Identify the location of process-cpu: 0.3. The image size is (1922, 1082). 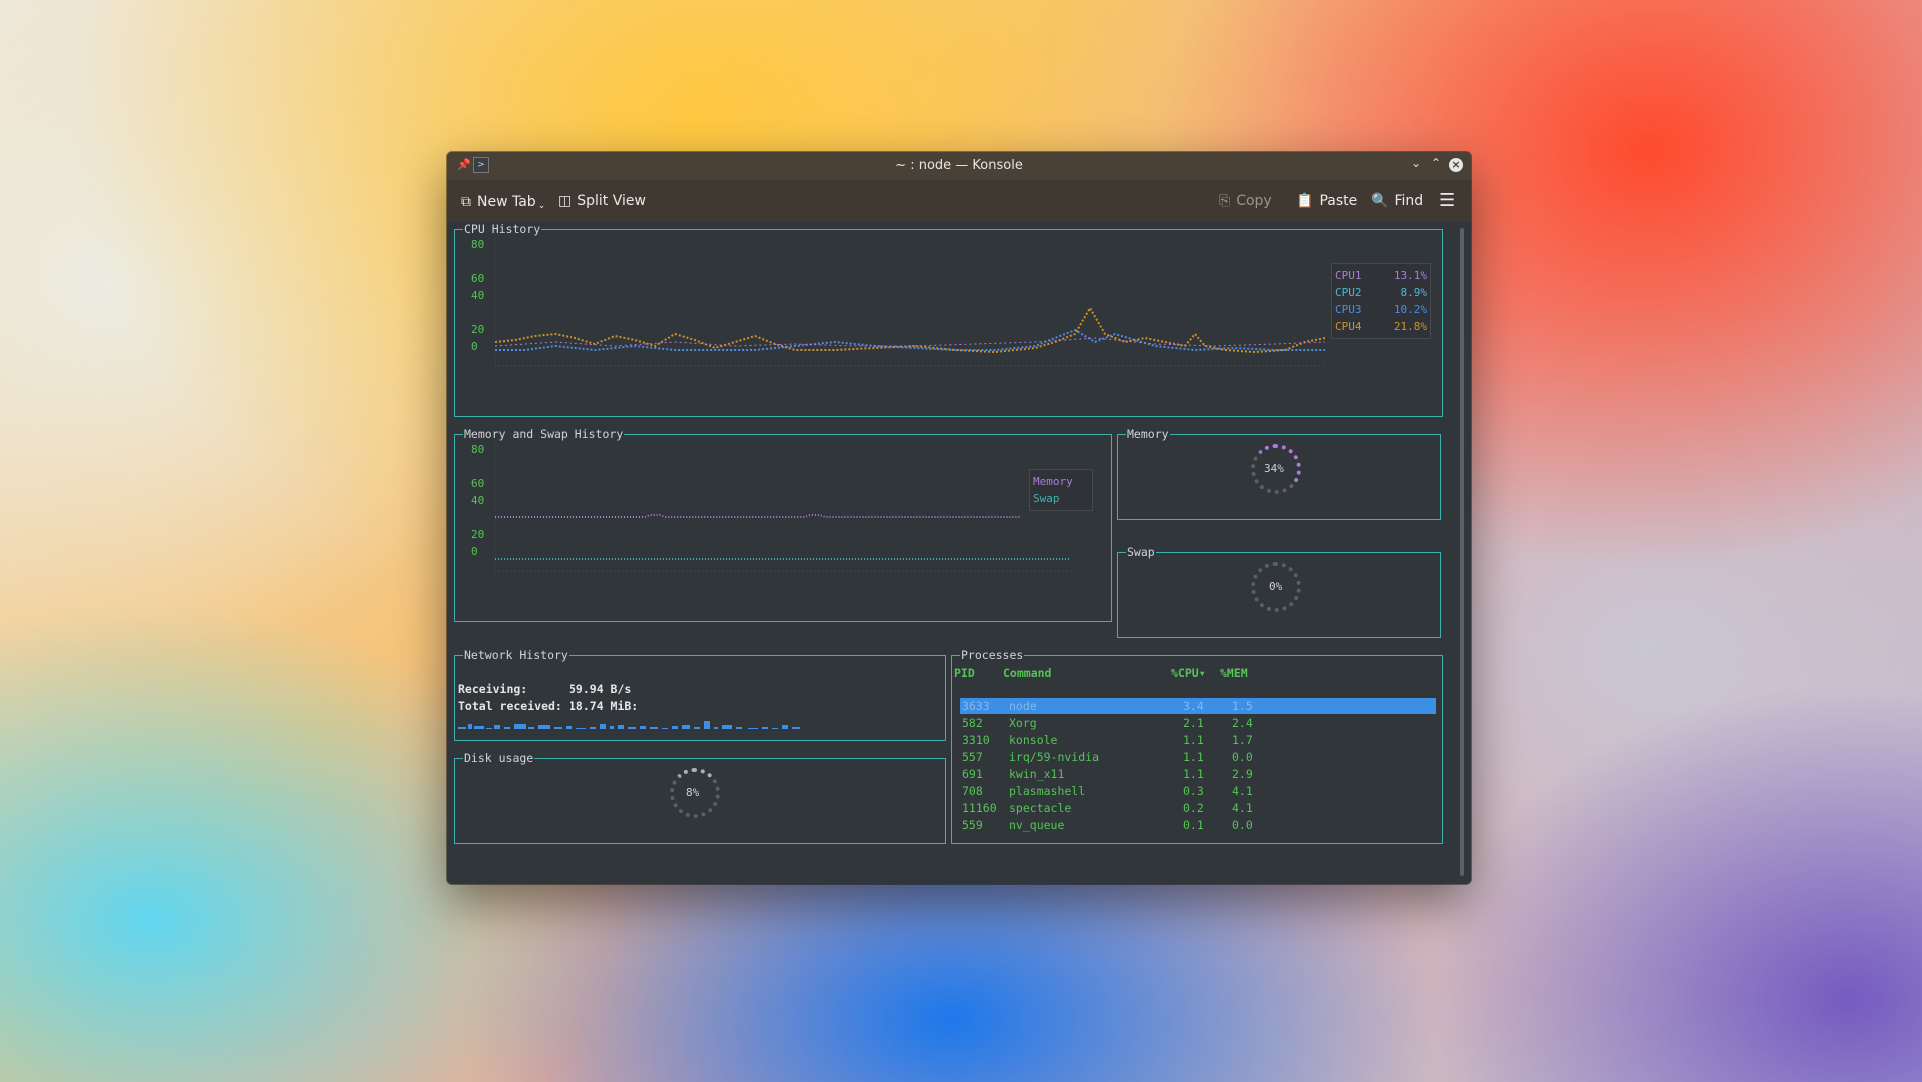
(1193, 791).